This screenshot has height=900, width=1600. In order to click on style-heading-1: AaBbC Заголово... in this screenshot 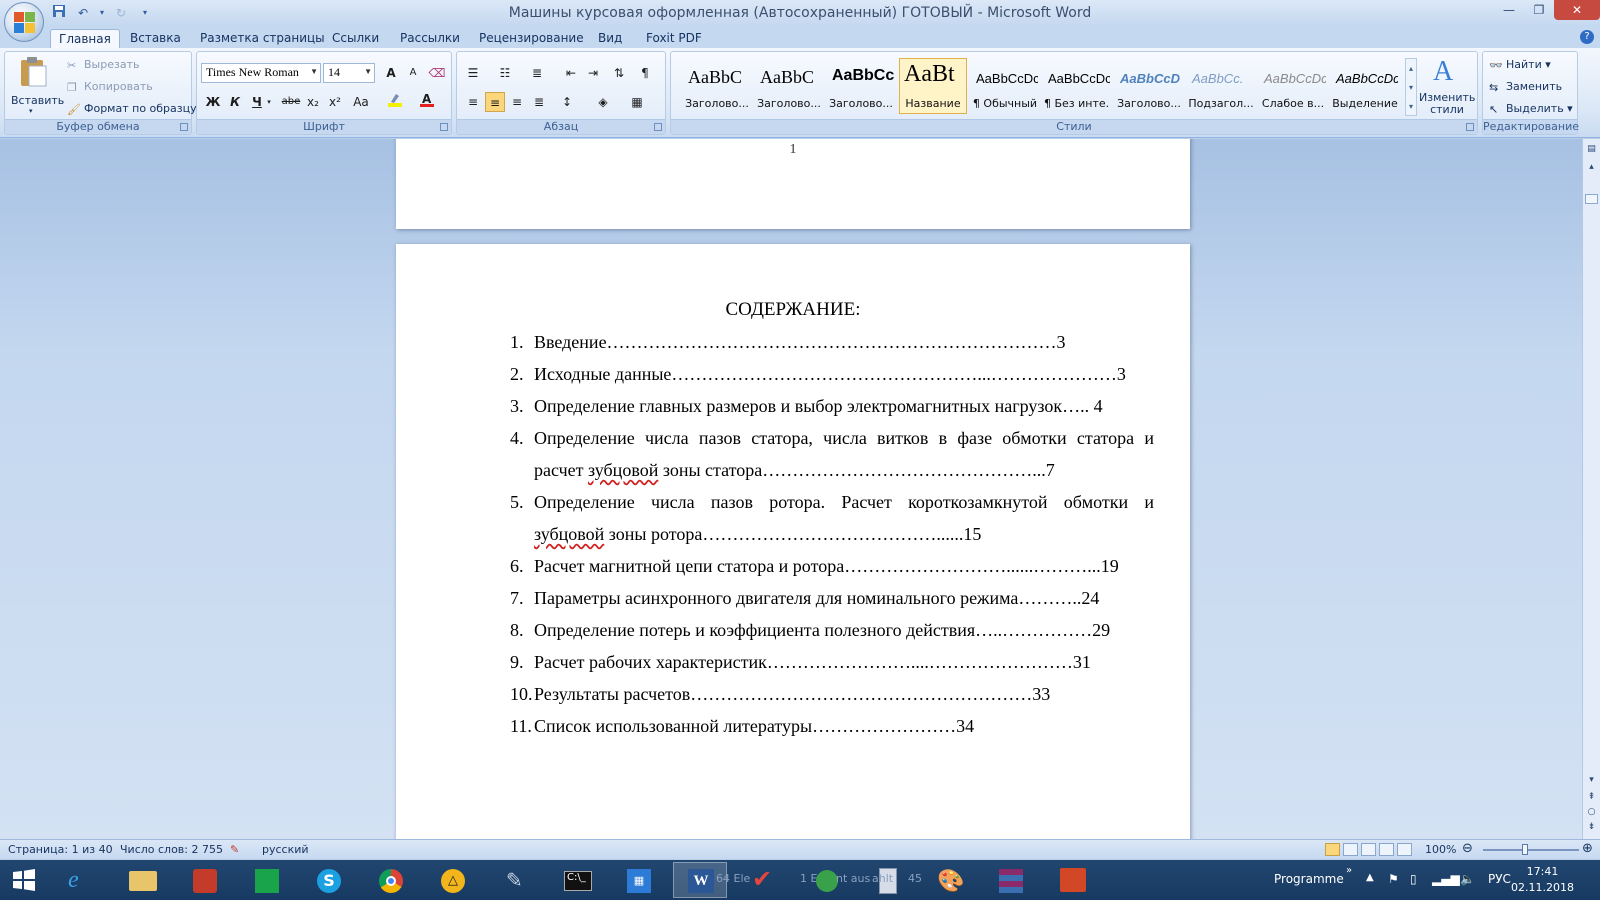, I will do `click(717, 86)`.